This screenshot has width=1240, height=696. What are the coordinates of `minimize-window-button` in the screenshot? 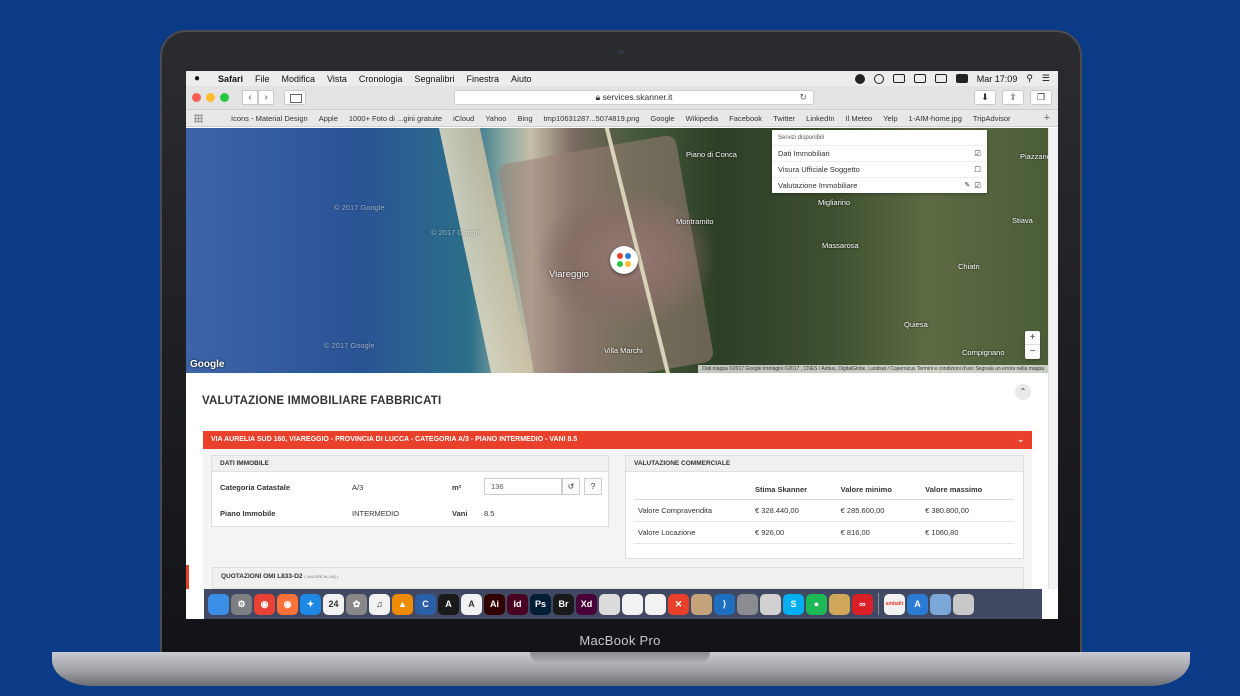 It's located at (210, 97).